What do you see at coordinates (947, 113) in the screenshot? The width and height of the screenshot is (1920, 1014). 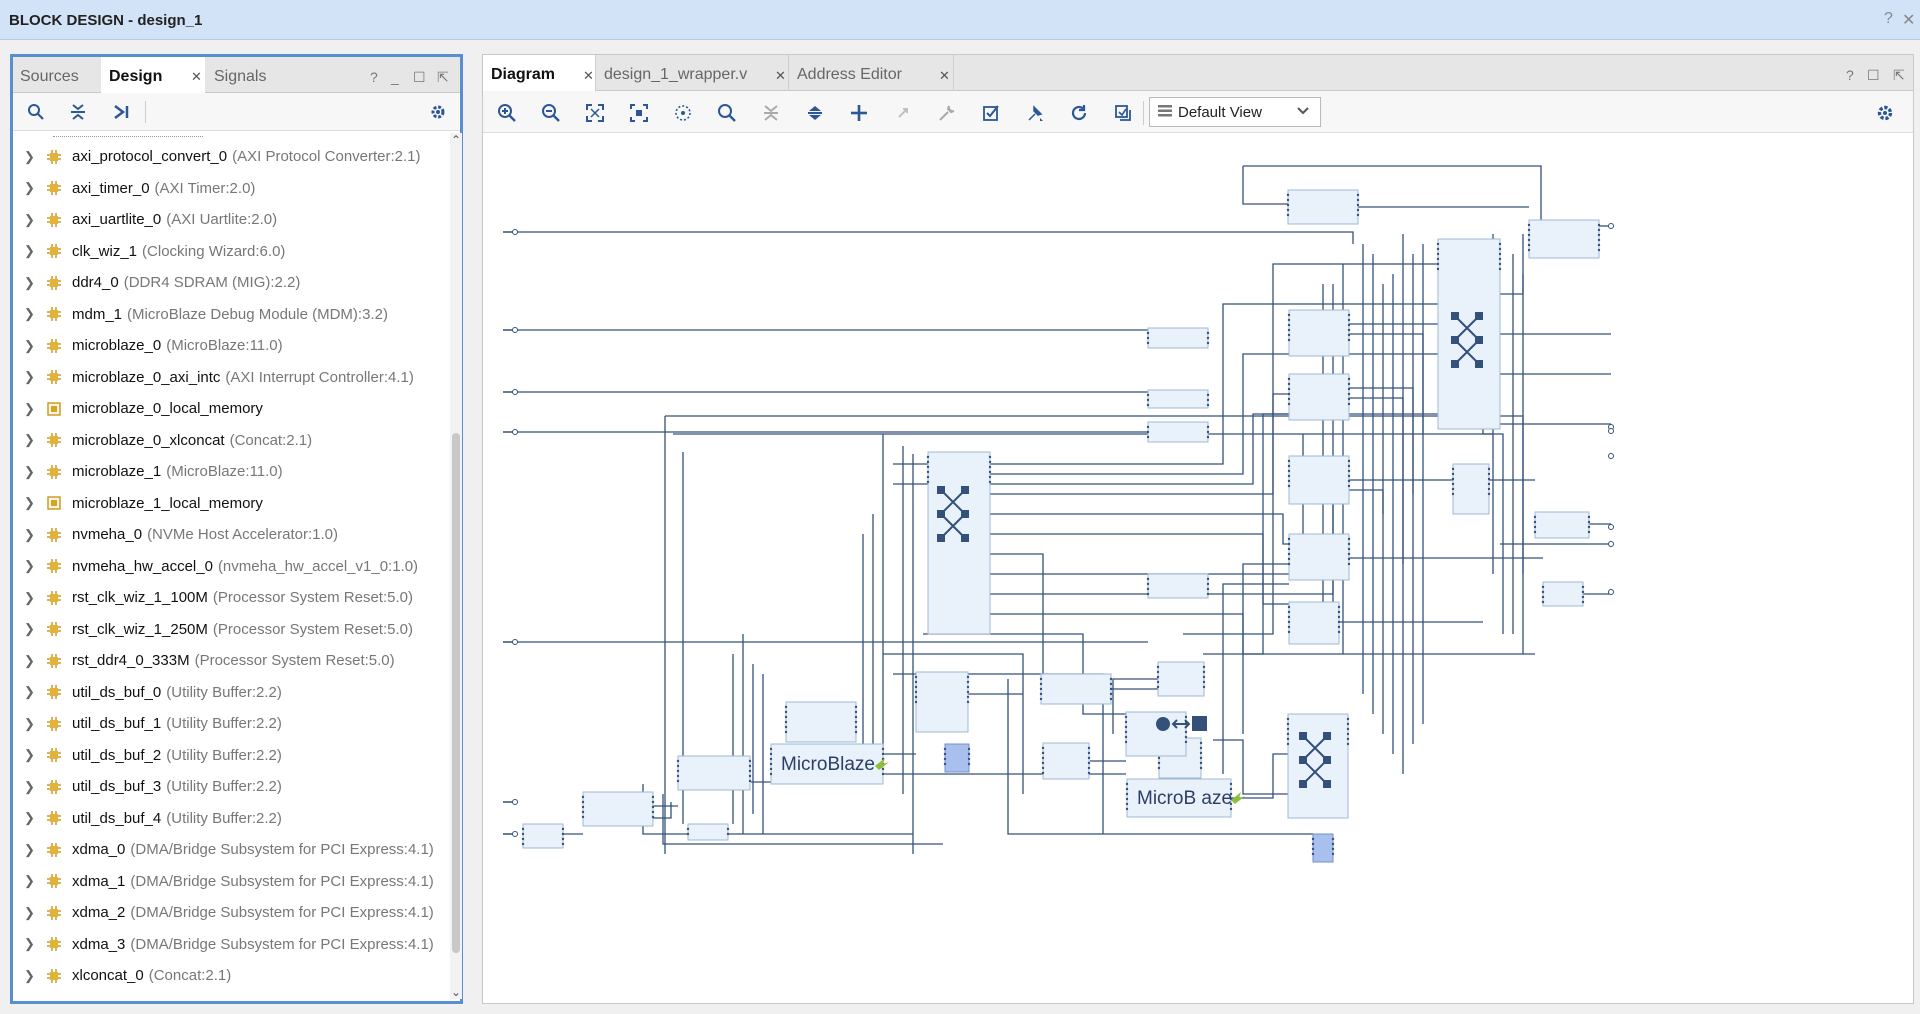 I see `wrench-icon` at bounding box center [947, 113].